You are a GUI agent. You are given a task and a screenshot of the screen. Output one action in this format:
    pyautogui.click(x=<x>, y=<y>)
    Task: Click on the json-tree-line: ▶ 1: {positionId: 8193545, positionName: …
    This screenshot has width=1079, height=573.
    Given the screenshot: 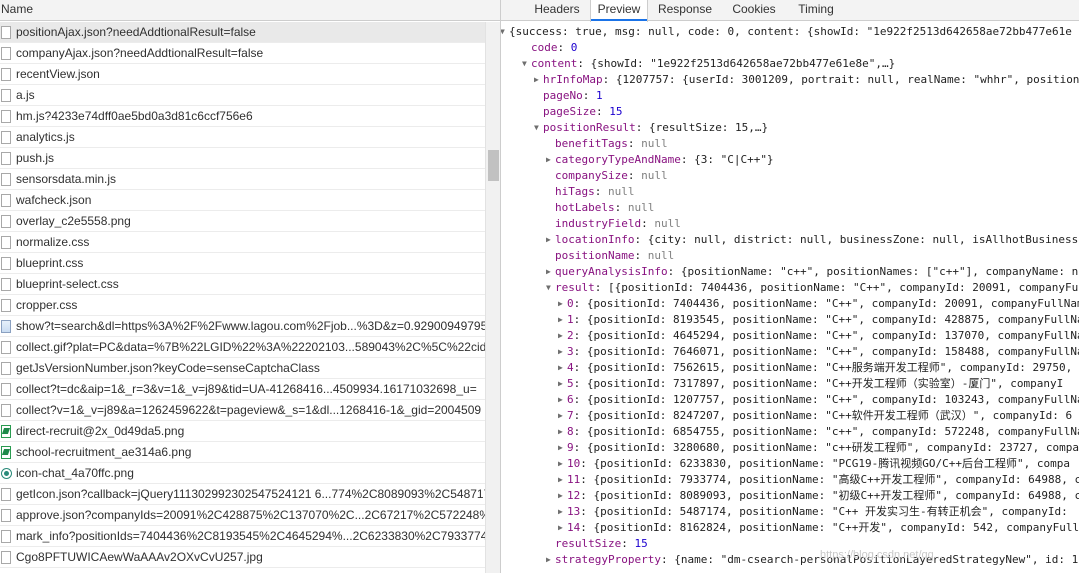 What is the action you would take?
    pyautogui.click(x=790, y=320)
    